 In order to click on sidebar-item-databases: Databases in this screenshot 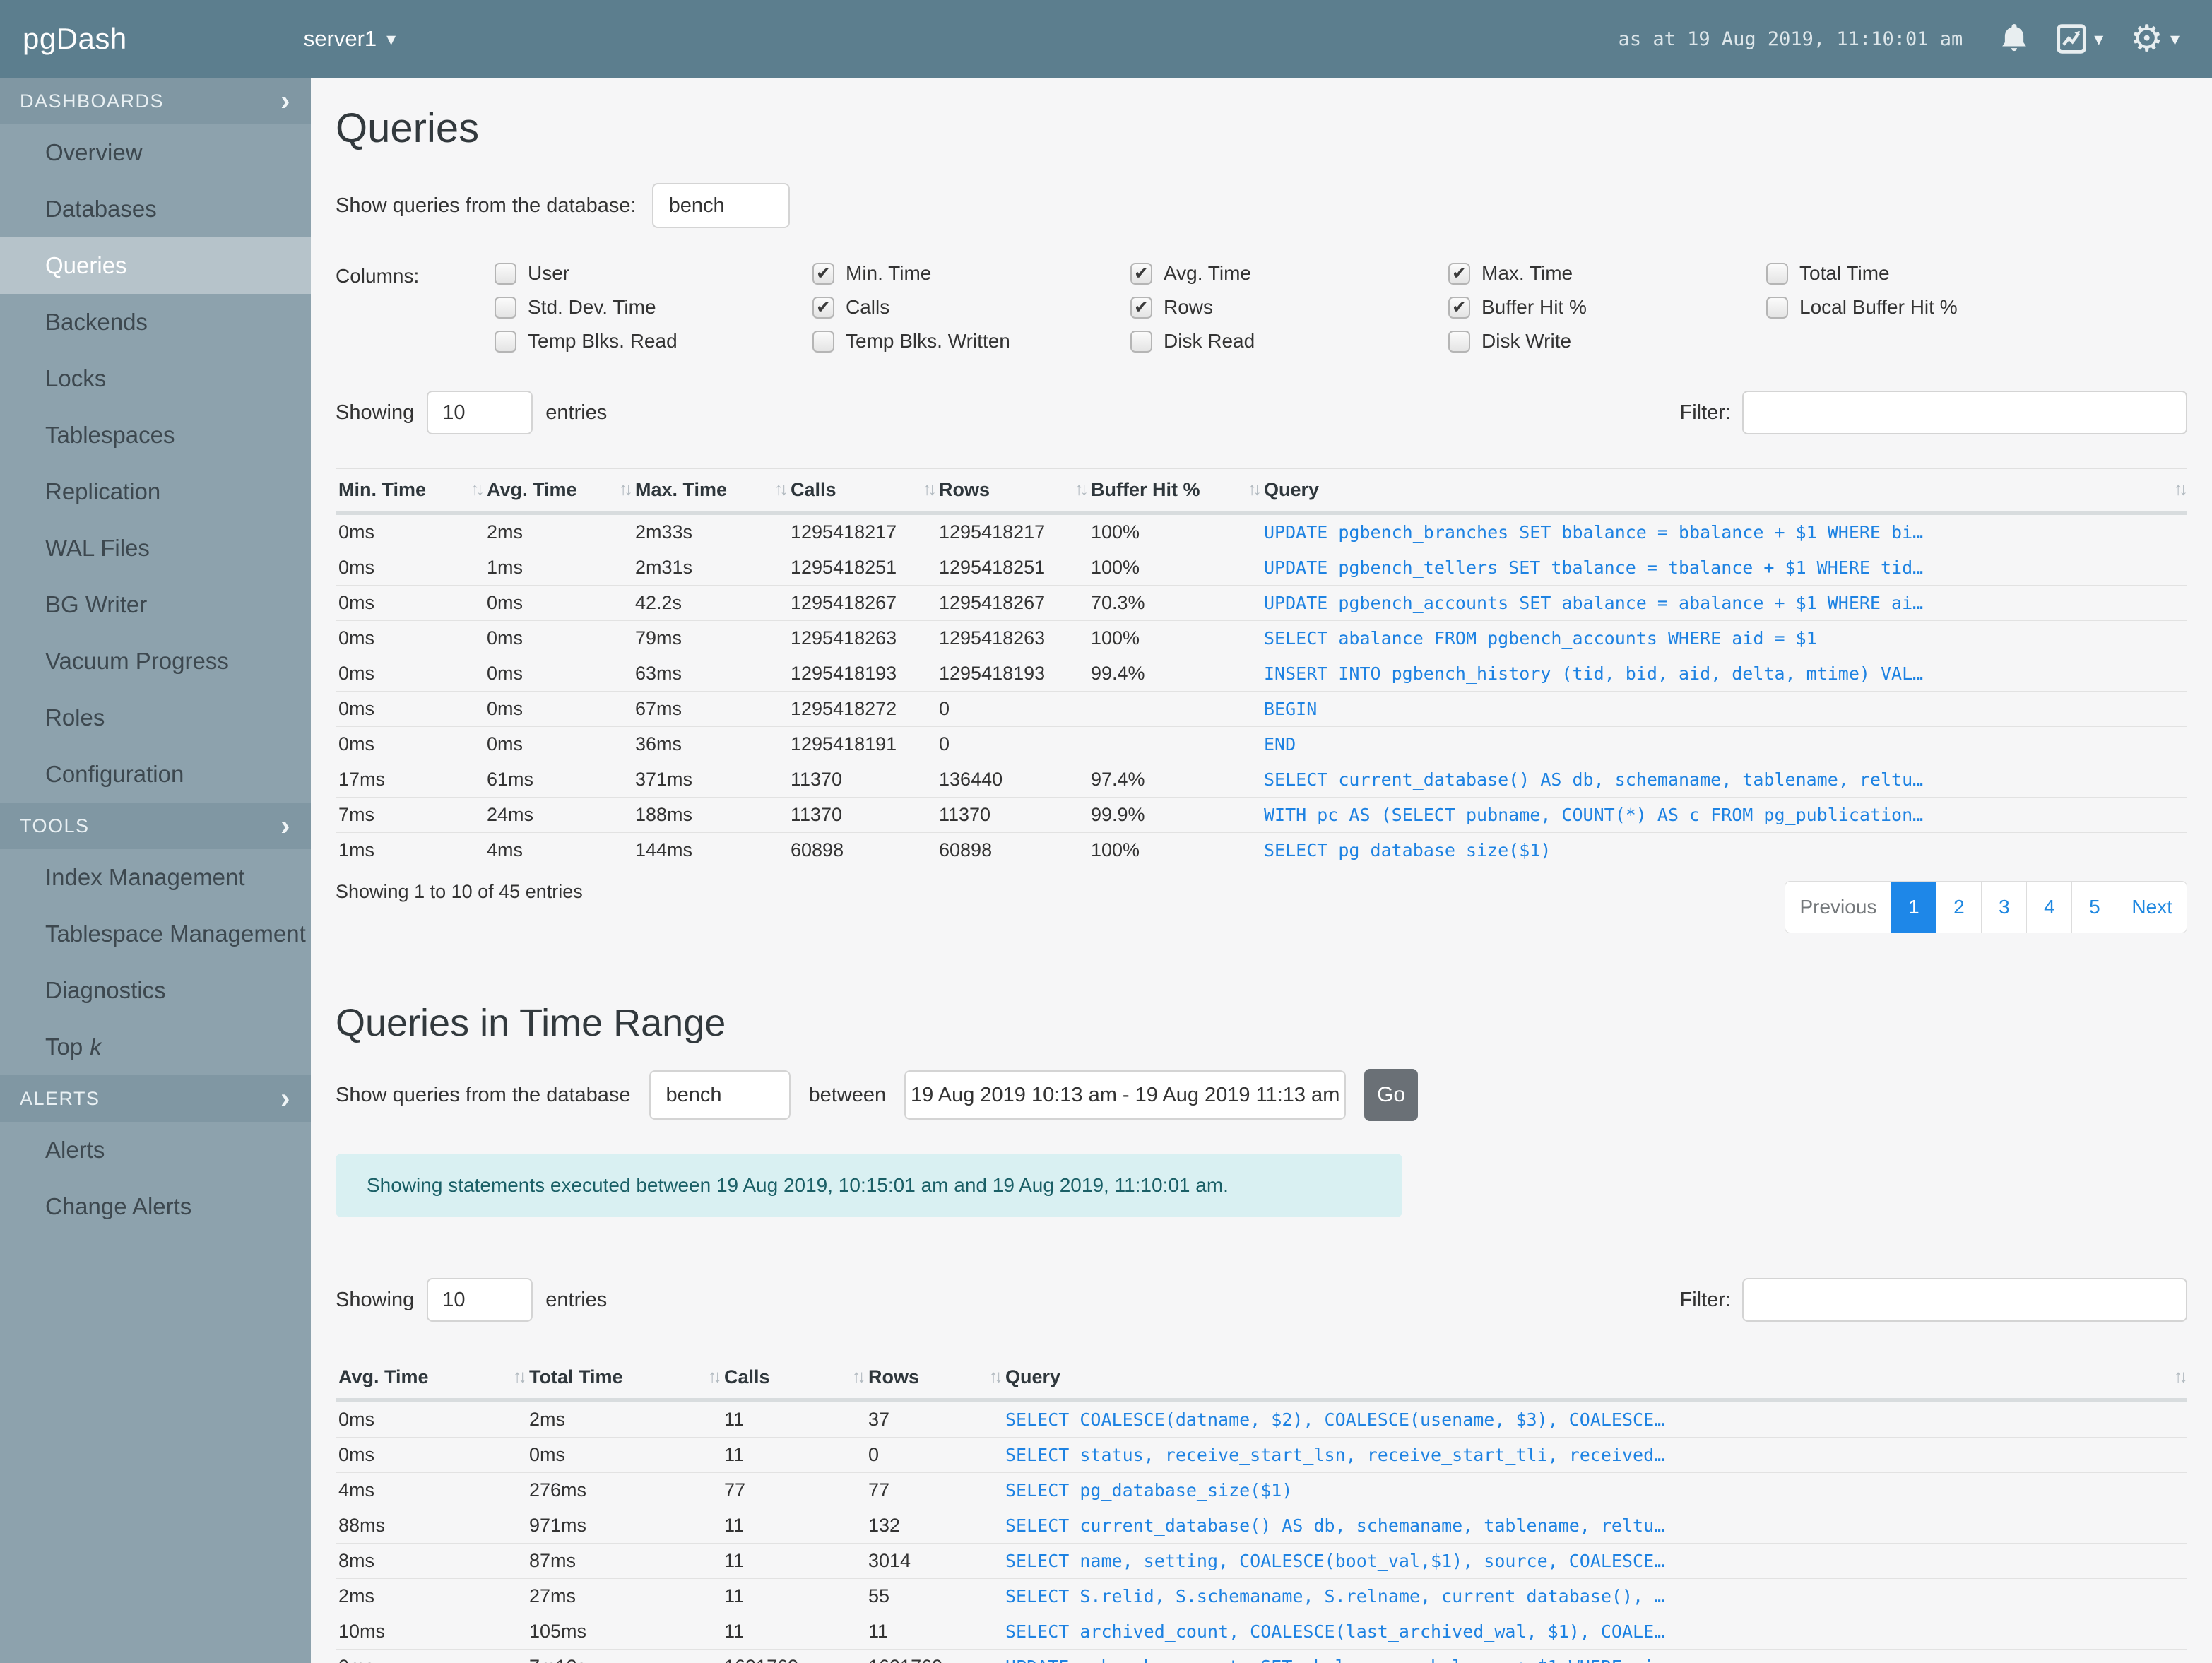, I will do `click(155, 209)`.